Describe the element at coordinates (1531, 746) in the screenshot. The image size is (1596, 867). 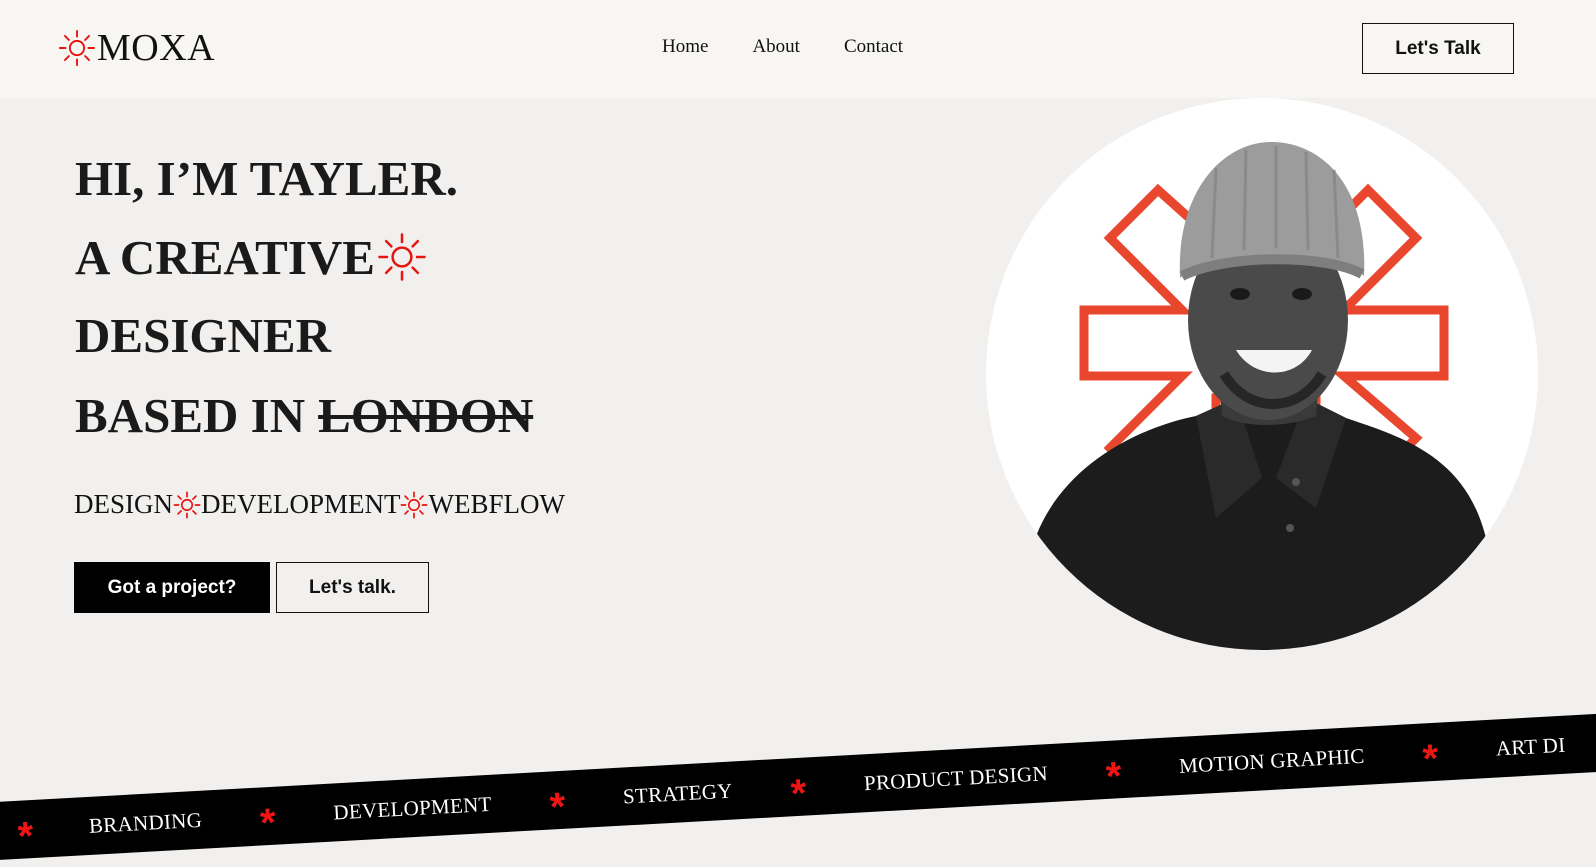
I see `ticker-item: ART DI` at that location.